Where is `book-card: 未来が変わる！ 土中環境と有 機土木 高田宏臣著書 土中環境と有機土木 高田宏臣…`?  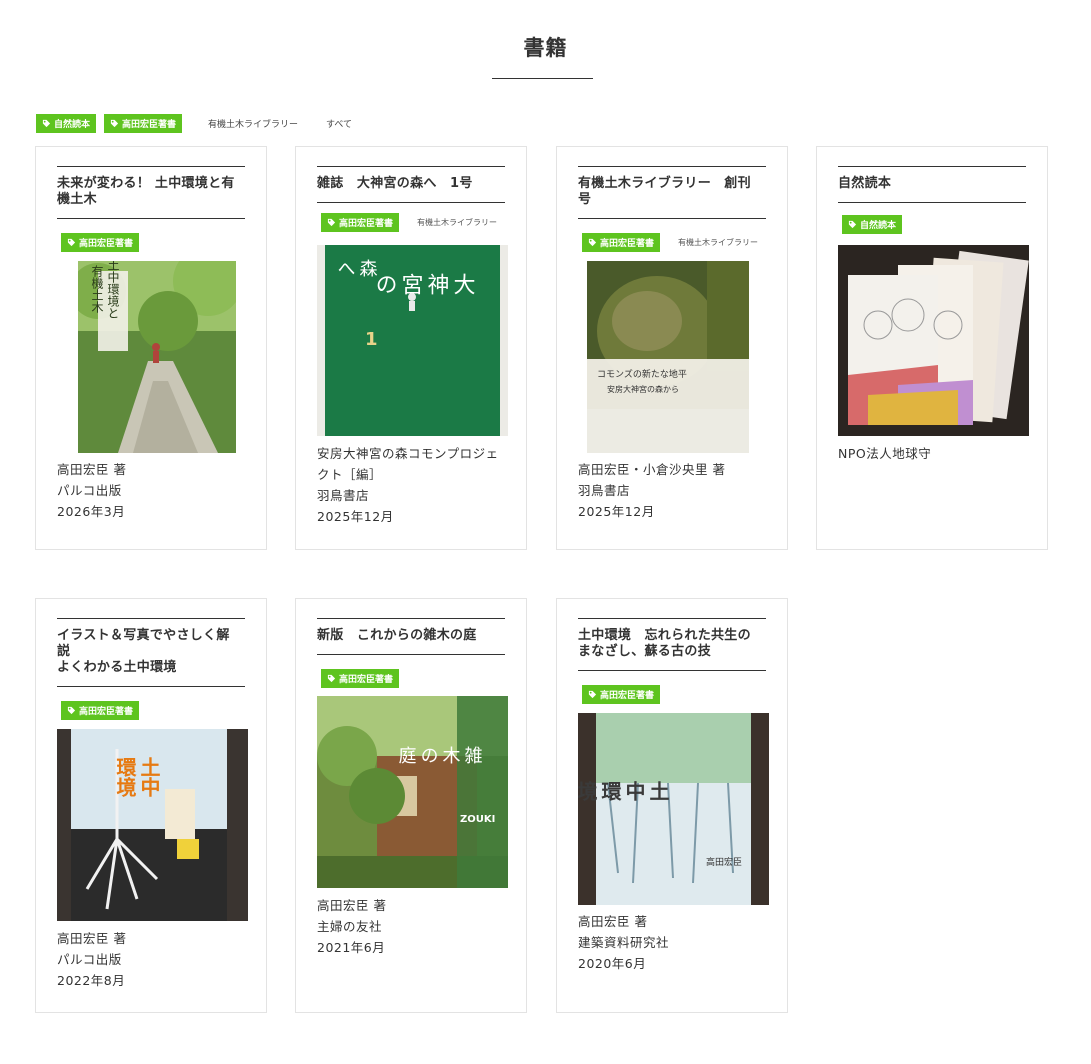
book-card: 未来が変わる！ 土中環境と有 機土木 高田宏臣著書 土中環境と有機土木 高田宏臣… is located at coordinates (151, 348).